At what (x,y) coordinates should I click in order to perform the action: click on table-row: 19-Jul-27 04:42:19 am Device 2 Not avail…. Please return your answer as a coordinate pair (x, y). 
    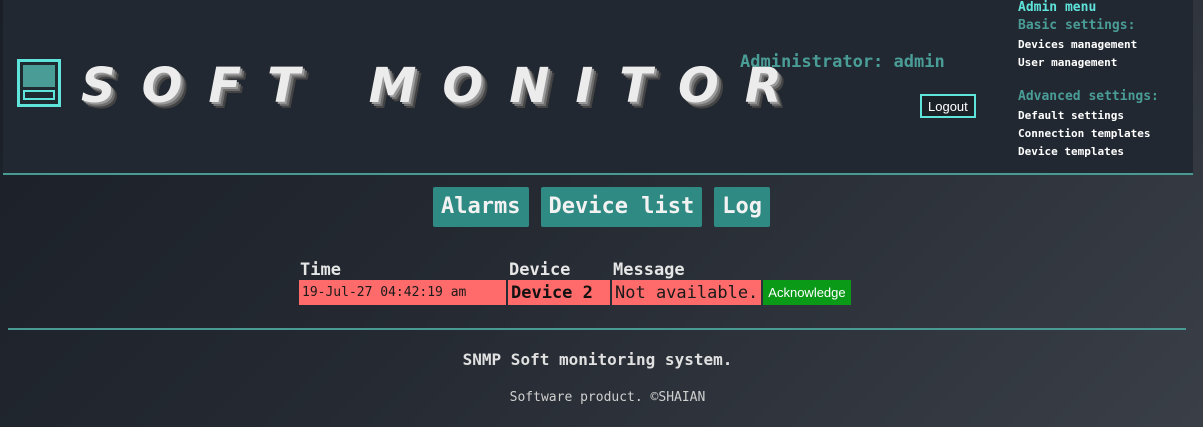
    Looking at the image, I should click on (575, 292).